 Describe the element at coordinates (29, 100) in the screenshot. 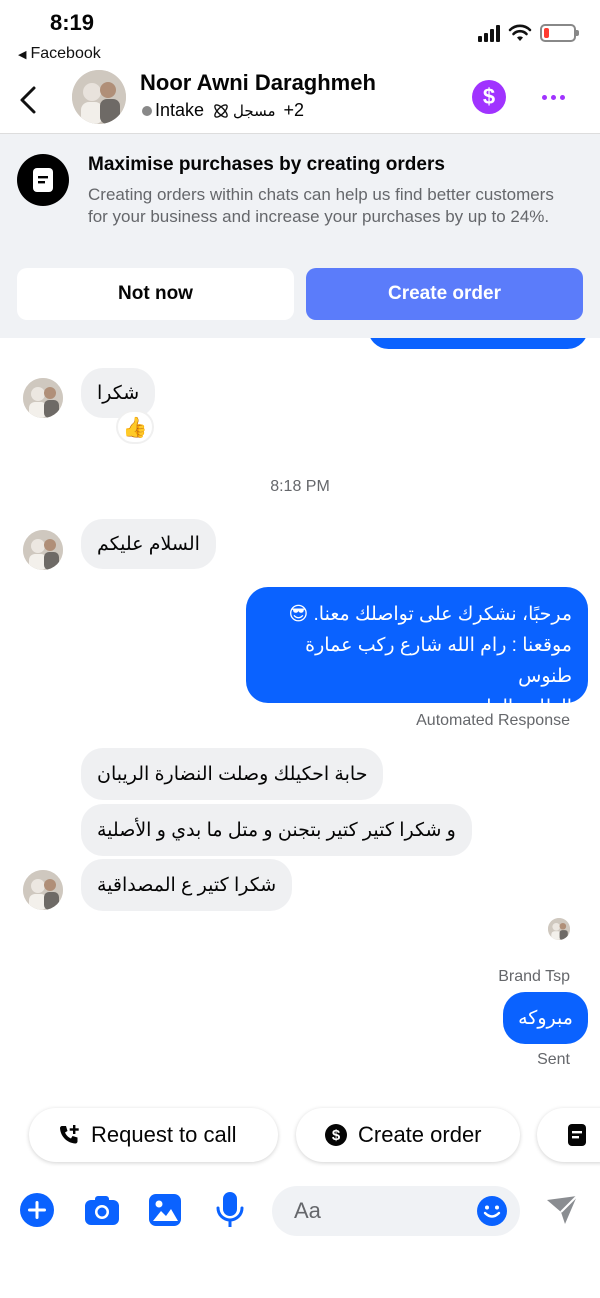

I see `back-chevron-icon` at that location.